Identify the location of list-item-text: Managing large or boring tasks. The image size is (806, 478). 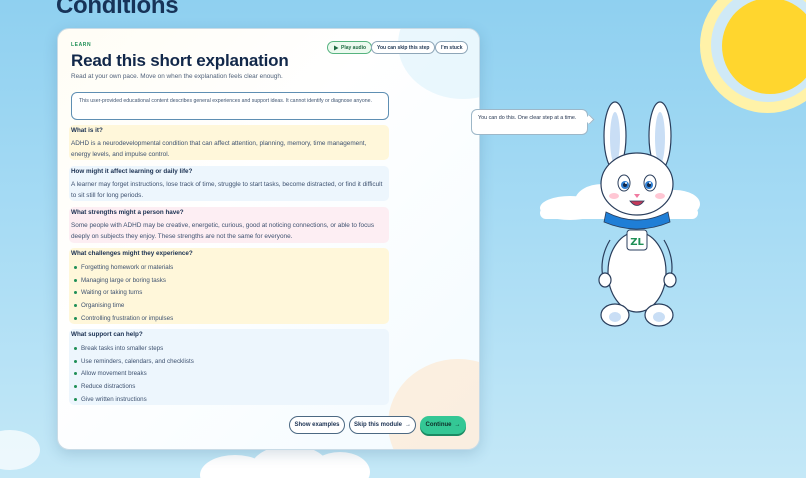
(123, 280).